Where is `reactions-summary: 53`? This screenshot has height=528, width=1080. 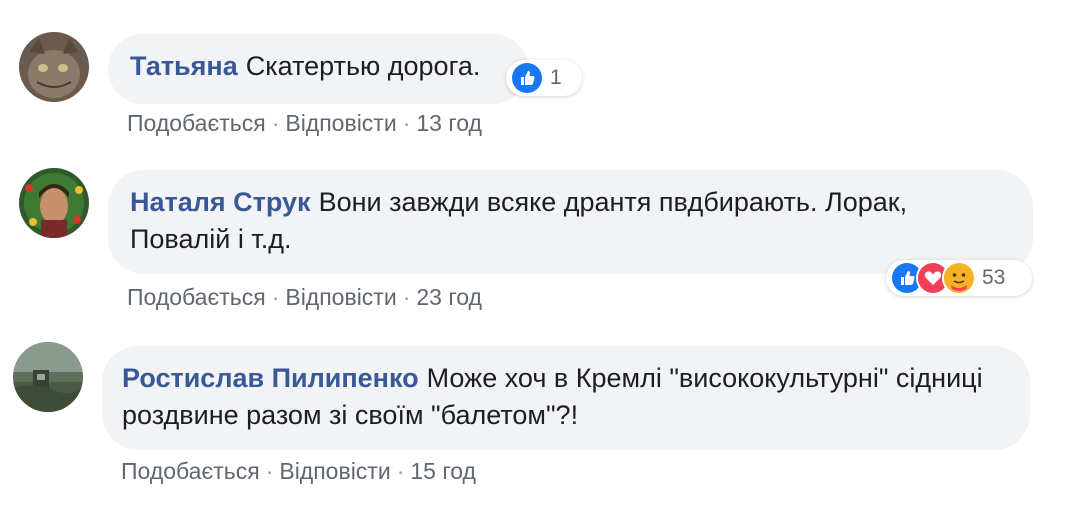 reactions-summary: 53 is located at coordinates (959, 278).